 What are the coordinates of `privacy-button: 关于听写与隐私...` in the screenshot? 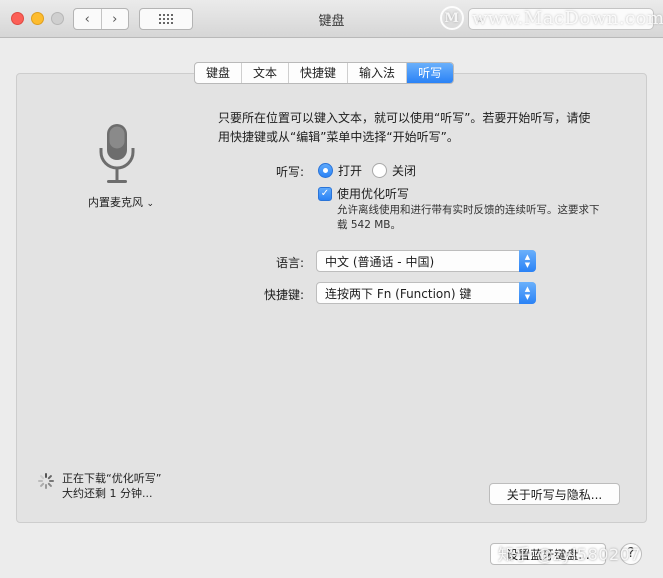 It's located at (554, 494).